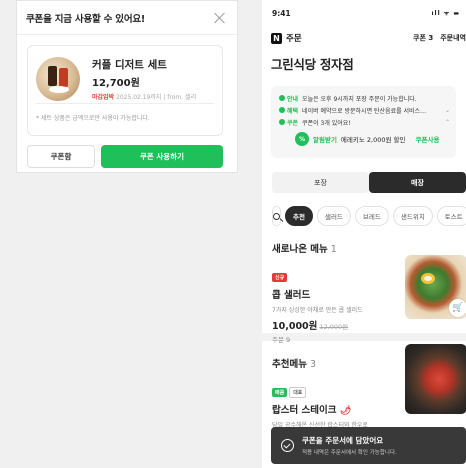  Describe the element at coordinates (445, 13) in the screenshot. I see `signal-battery-icon: ıll ᯤ ▬` at that location.